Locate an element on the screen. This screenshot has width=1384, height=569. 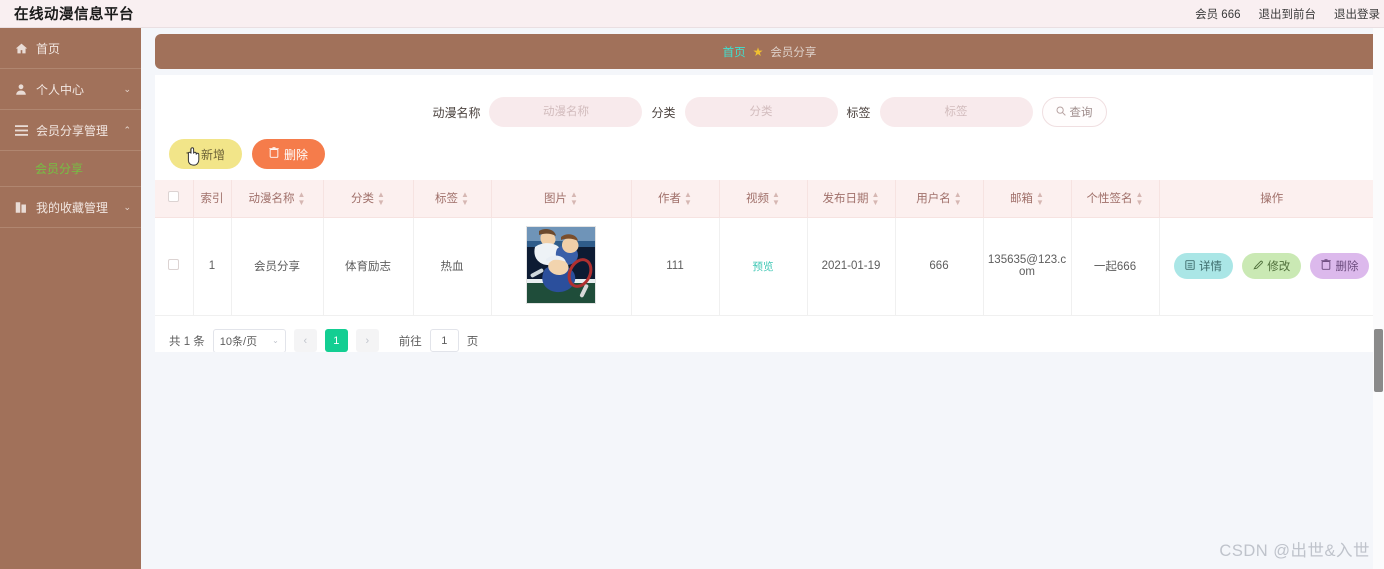
col-author: 作者 ▲ ▼ is located at coordinates (675, 199).